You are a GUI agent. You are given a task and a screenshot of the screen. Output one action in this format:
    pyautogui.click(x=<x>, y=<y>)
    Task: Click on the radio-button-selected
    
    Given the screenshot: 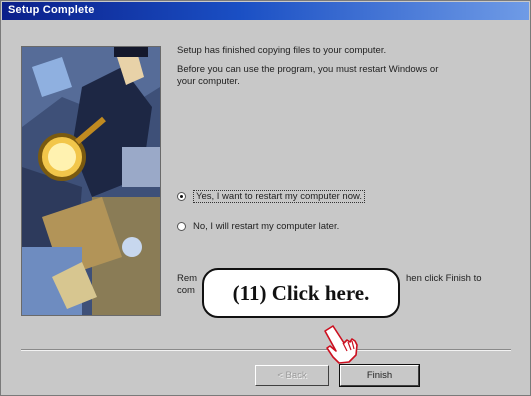 What is the action you would take?
    pyautogui.click(x=181, y=196)
    